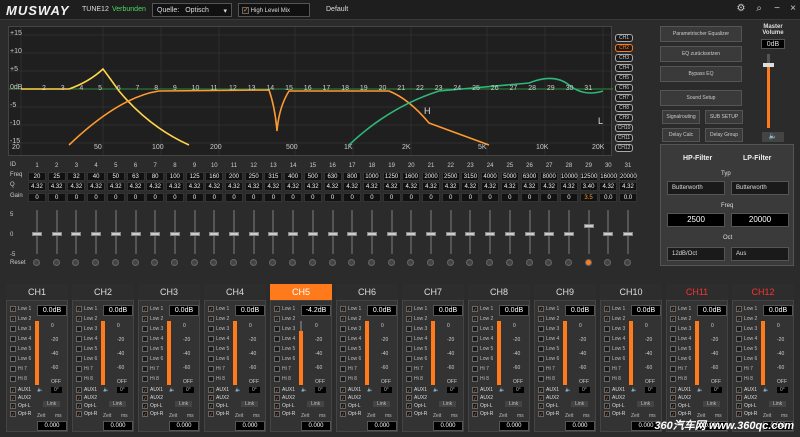 The width and height of the screenshot is (800, 437). Describe the element at coordinates (367, 292) in the screenshot. I see `tab-ch6: CH6` at that location.